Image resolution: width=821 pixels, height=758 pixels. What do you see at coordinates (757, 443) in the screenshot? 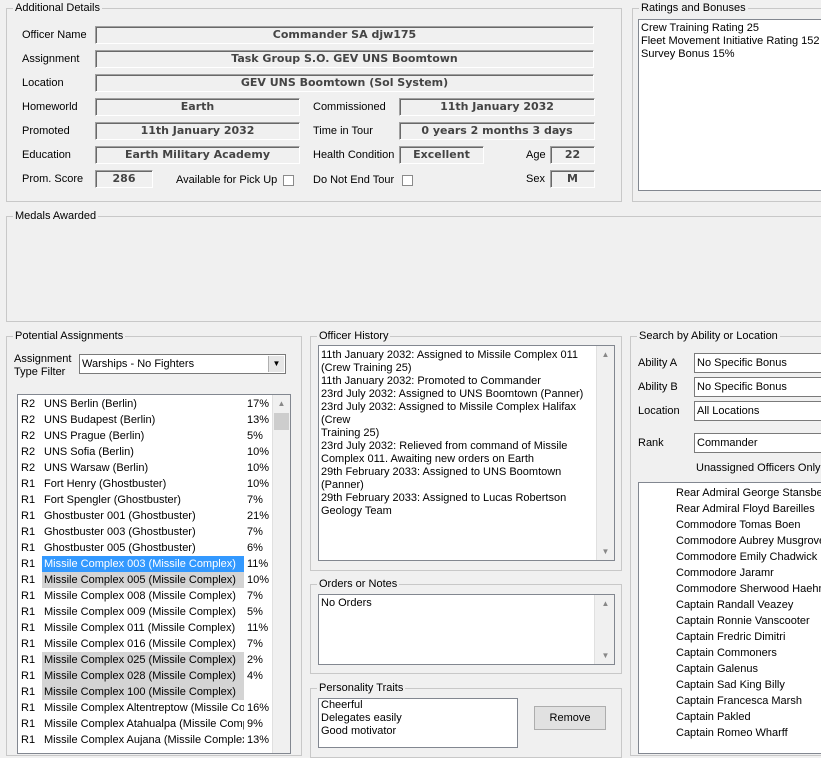
I see `rank-select: Commander` at bounding box center [757, 443].